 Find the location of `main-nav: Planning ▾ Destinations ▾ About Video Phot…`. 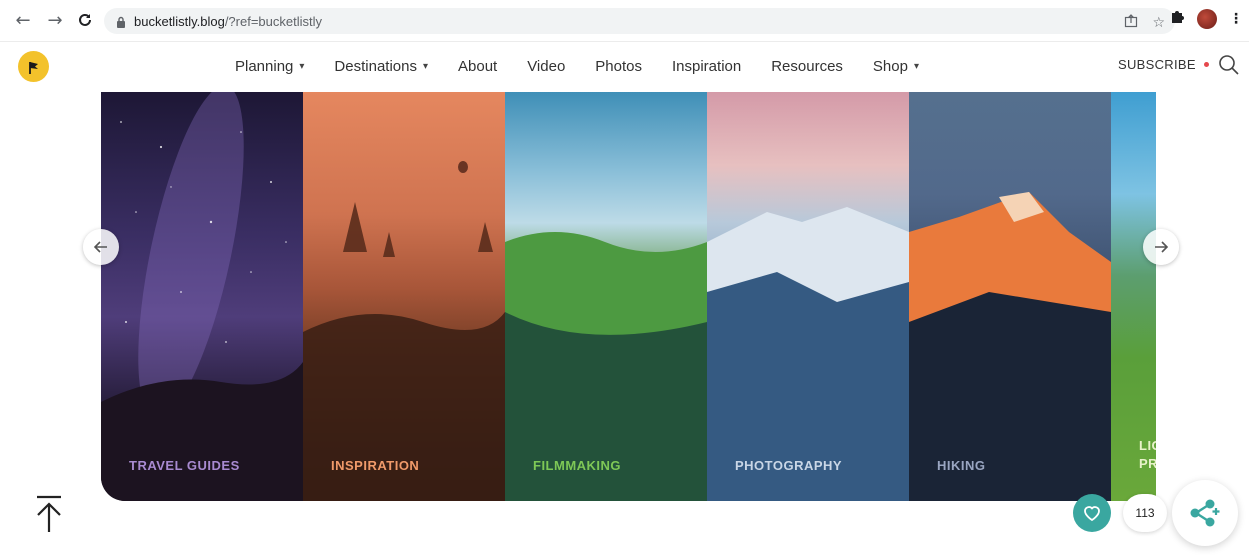

main-nav: Planning ▾ Destinations ▾ About Video Phot… is located at coordinates (577, 66).